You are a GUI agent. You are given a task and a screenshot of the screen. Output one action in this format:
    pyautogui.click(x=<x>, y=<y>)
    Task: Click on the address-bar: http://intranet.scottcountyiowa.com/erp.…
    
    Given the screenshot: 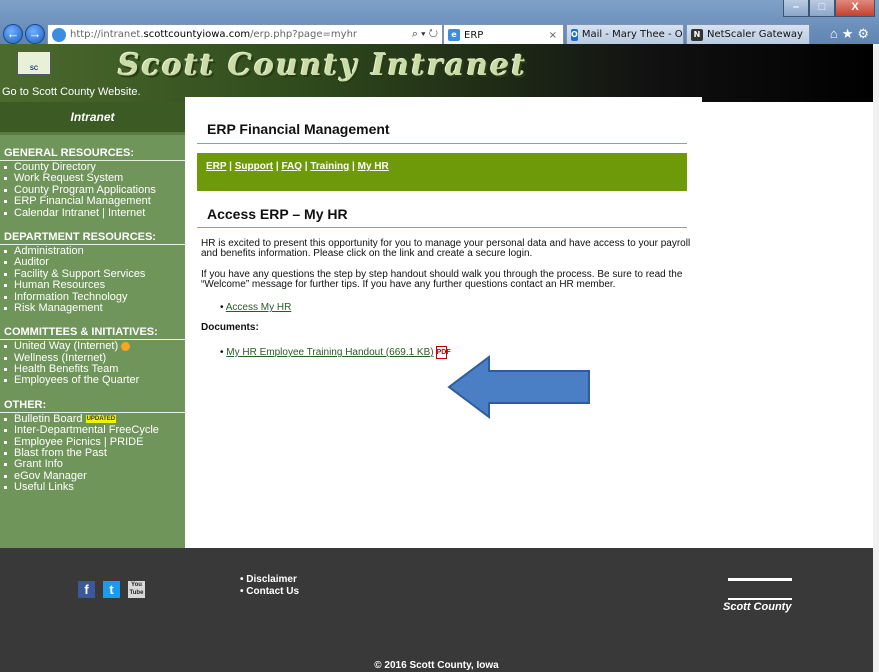 What is the action you would take?
    pyautogui.click(x=245, y=34)
    